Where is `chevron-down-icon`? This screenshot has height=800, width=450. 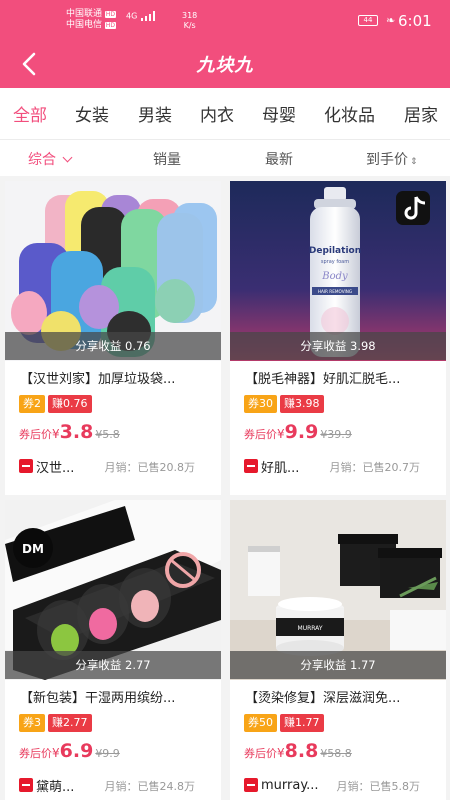
chevron-down-icon is located at coordinates (67, 157).